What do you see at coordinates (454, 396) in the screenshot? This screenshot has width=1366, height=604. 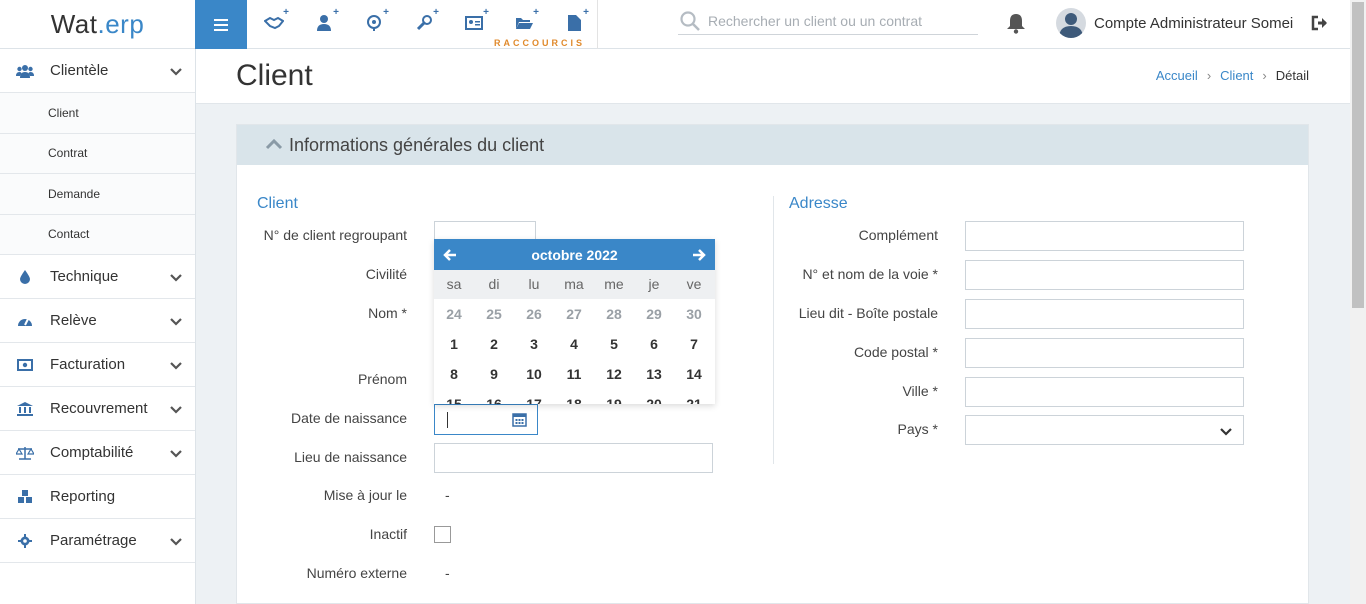 I see `datepicker-day: 15` at bounding box center [454, 396].